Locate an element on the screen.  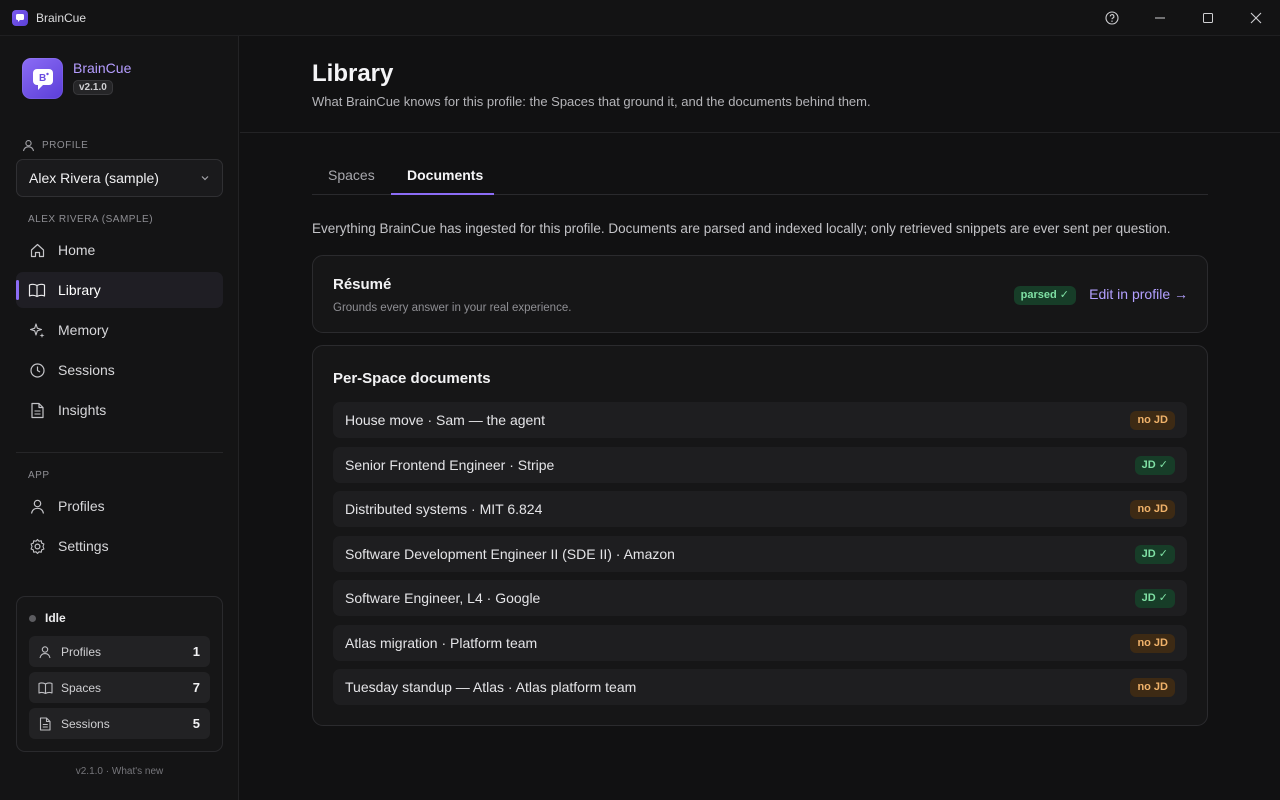
close-icon is located at coordinates (1256, 18).